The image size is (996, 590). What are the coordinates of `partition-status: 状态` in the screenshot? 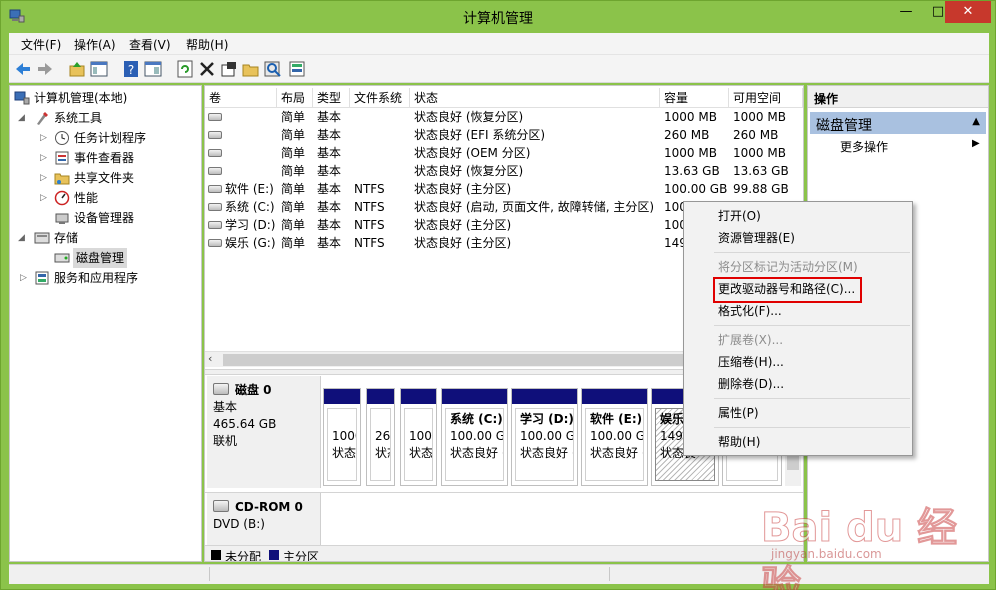 It's located at (382, 453).